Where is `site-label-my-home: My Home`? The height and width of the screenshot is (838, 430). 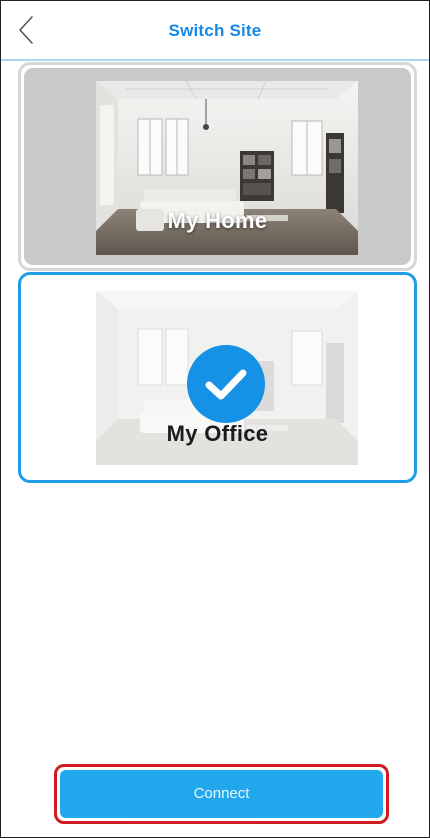 site-label-my-home: My Home is located at coordinates (217, 220).